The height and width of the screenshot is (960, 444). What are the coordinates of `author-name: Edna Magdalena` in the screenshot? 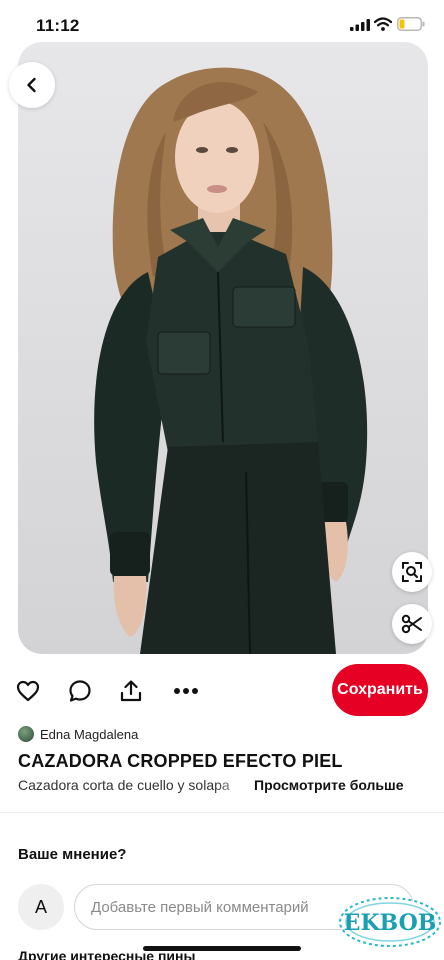 It's located at (89, 734).